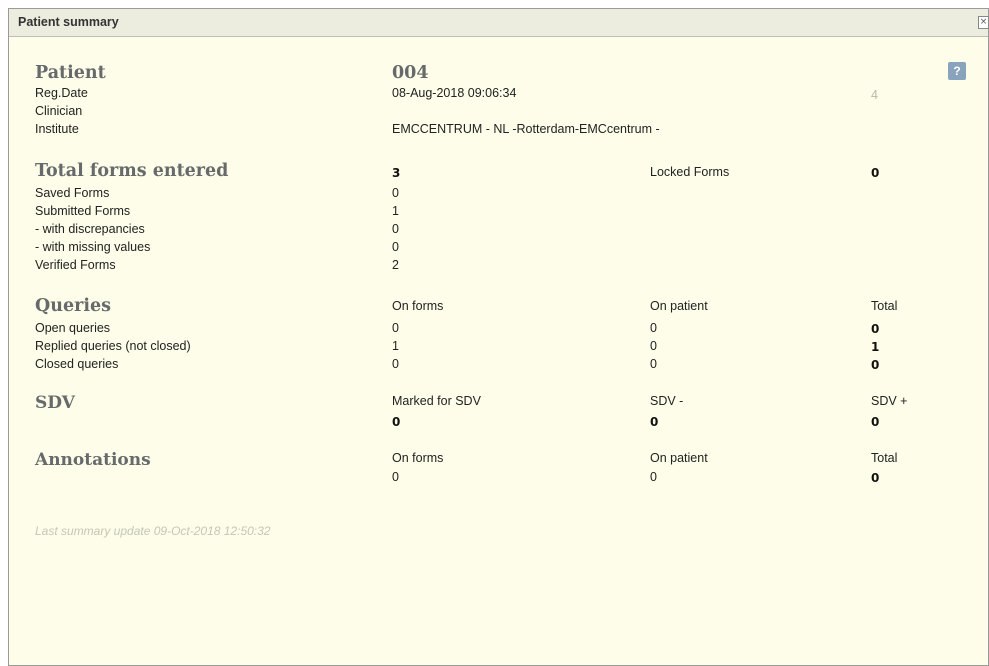 This screenshot has height=666, width=989. What do you see at coordinates (454, 93) in the screenshot?
I see `reg-date-value: 08-Aug-2018 09:06:34` at bounding box center [454, 93].